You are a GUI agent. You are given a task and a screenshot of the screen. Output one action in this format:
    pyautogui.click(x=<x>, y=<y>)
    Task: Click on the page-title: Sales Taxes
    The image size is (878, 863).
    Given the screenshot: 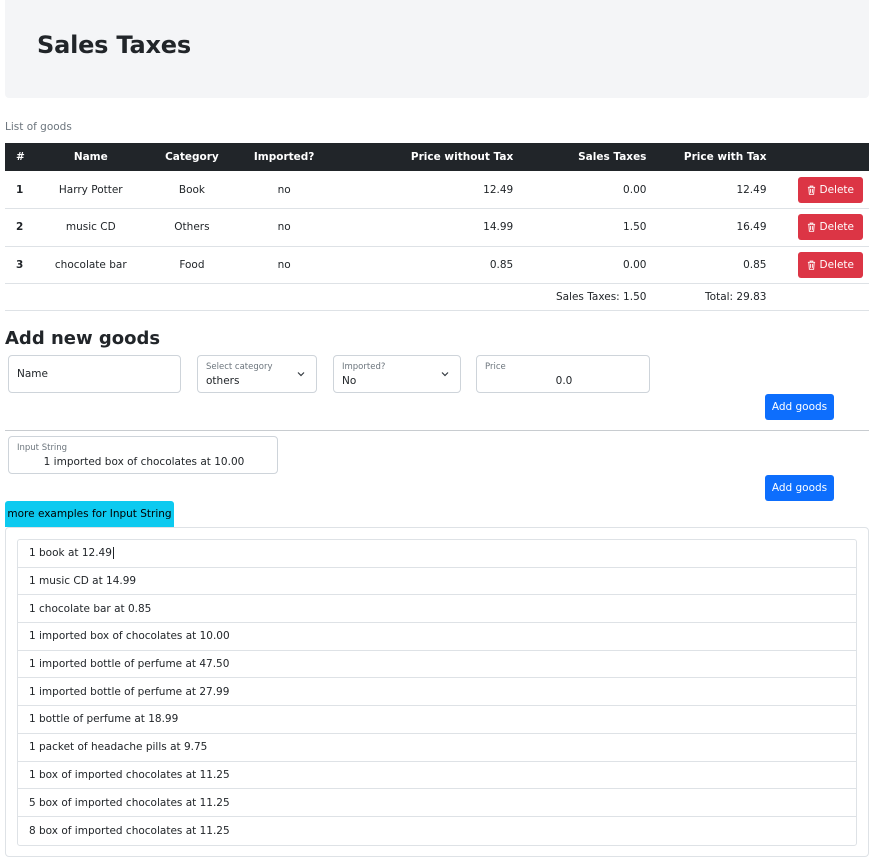 What is the action you would take?
    pyautogui.click(x=114, y=45)
    